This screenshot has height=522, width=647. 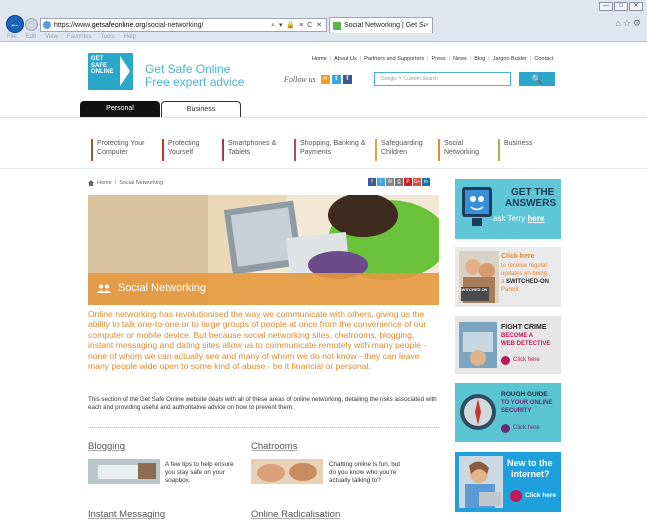 I want to click on logo-box-text: GET SAFE ONLINE, so click(x=102, y=65).